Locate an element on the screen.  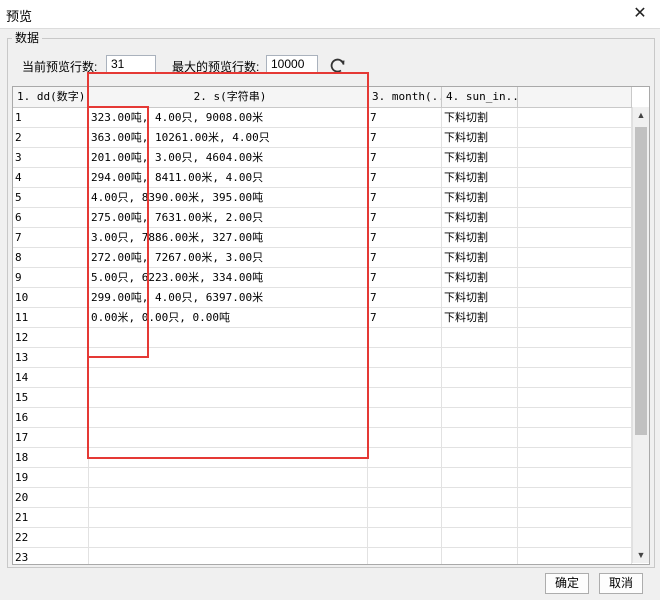
table-cell: 20 is located at coordinates (51, 497).